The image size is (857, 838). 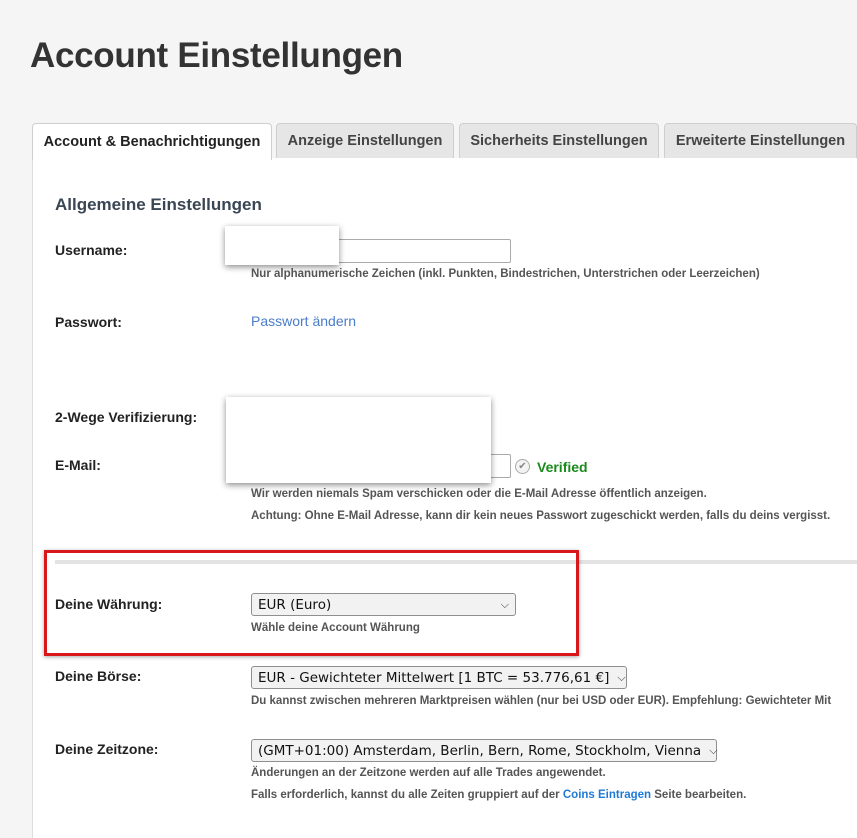 What do you see at coordinates (522, 466) in the screenshot?
I see `check-circle-icon: ✔` at bounding box center [522, 466].